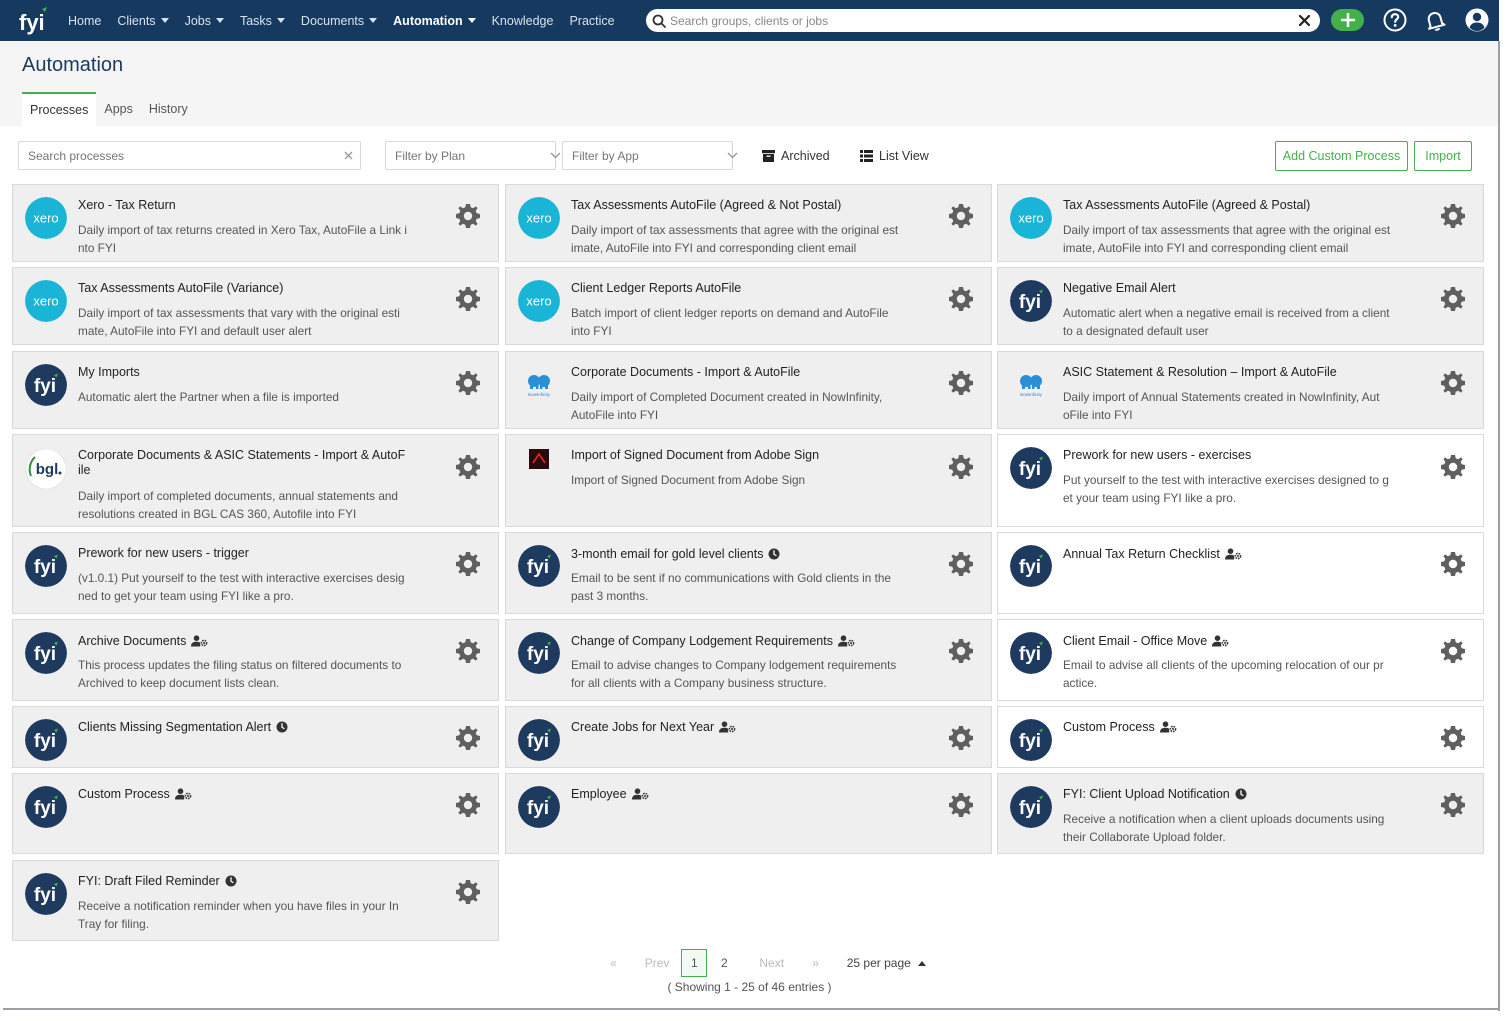 Image resolution: width=1510 pixels, height=1021 pixels. I want to click on import-button: Import, so click(1443, 156).